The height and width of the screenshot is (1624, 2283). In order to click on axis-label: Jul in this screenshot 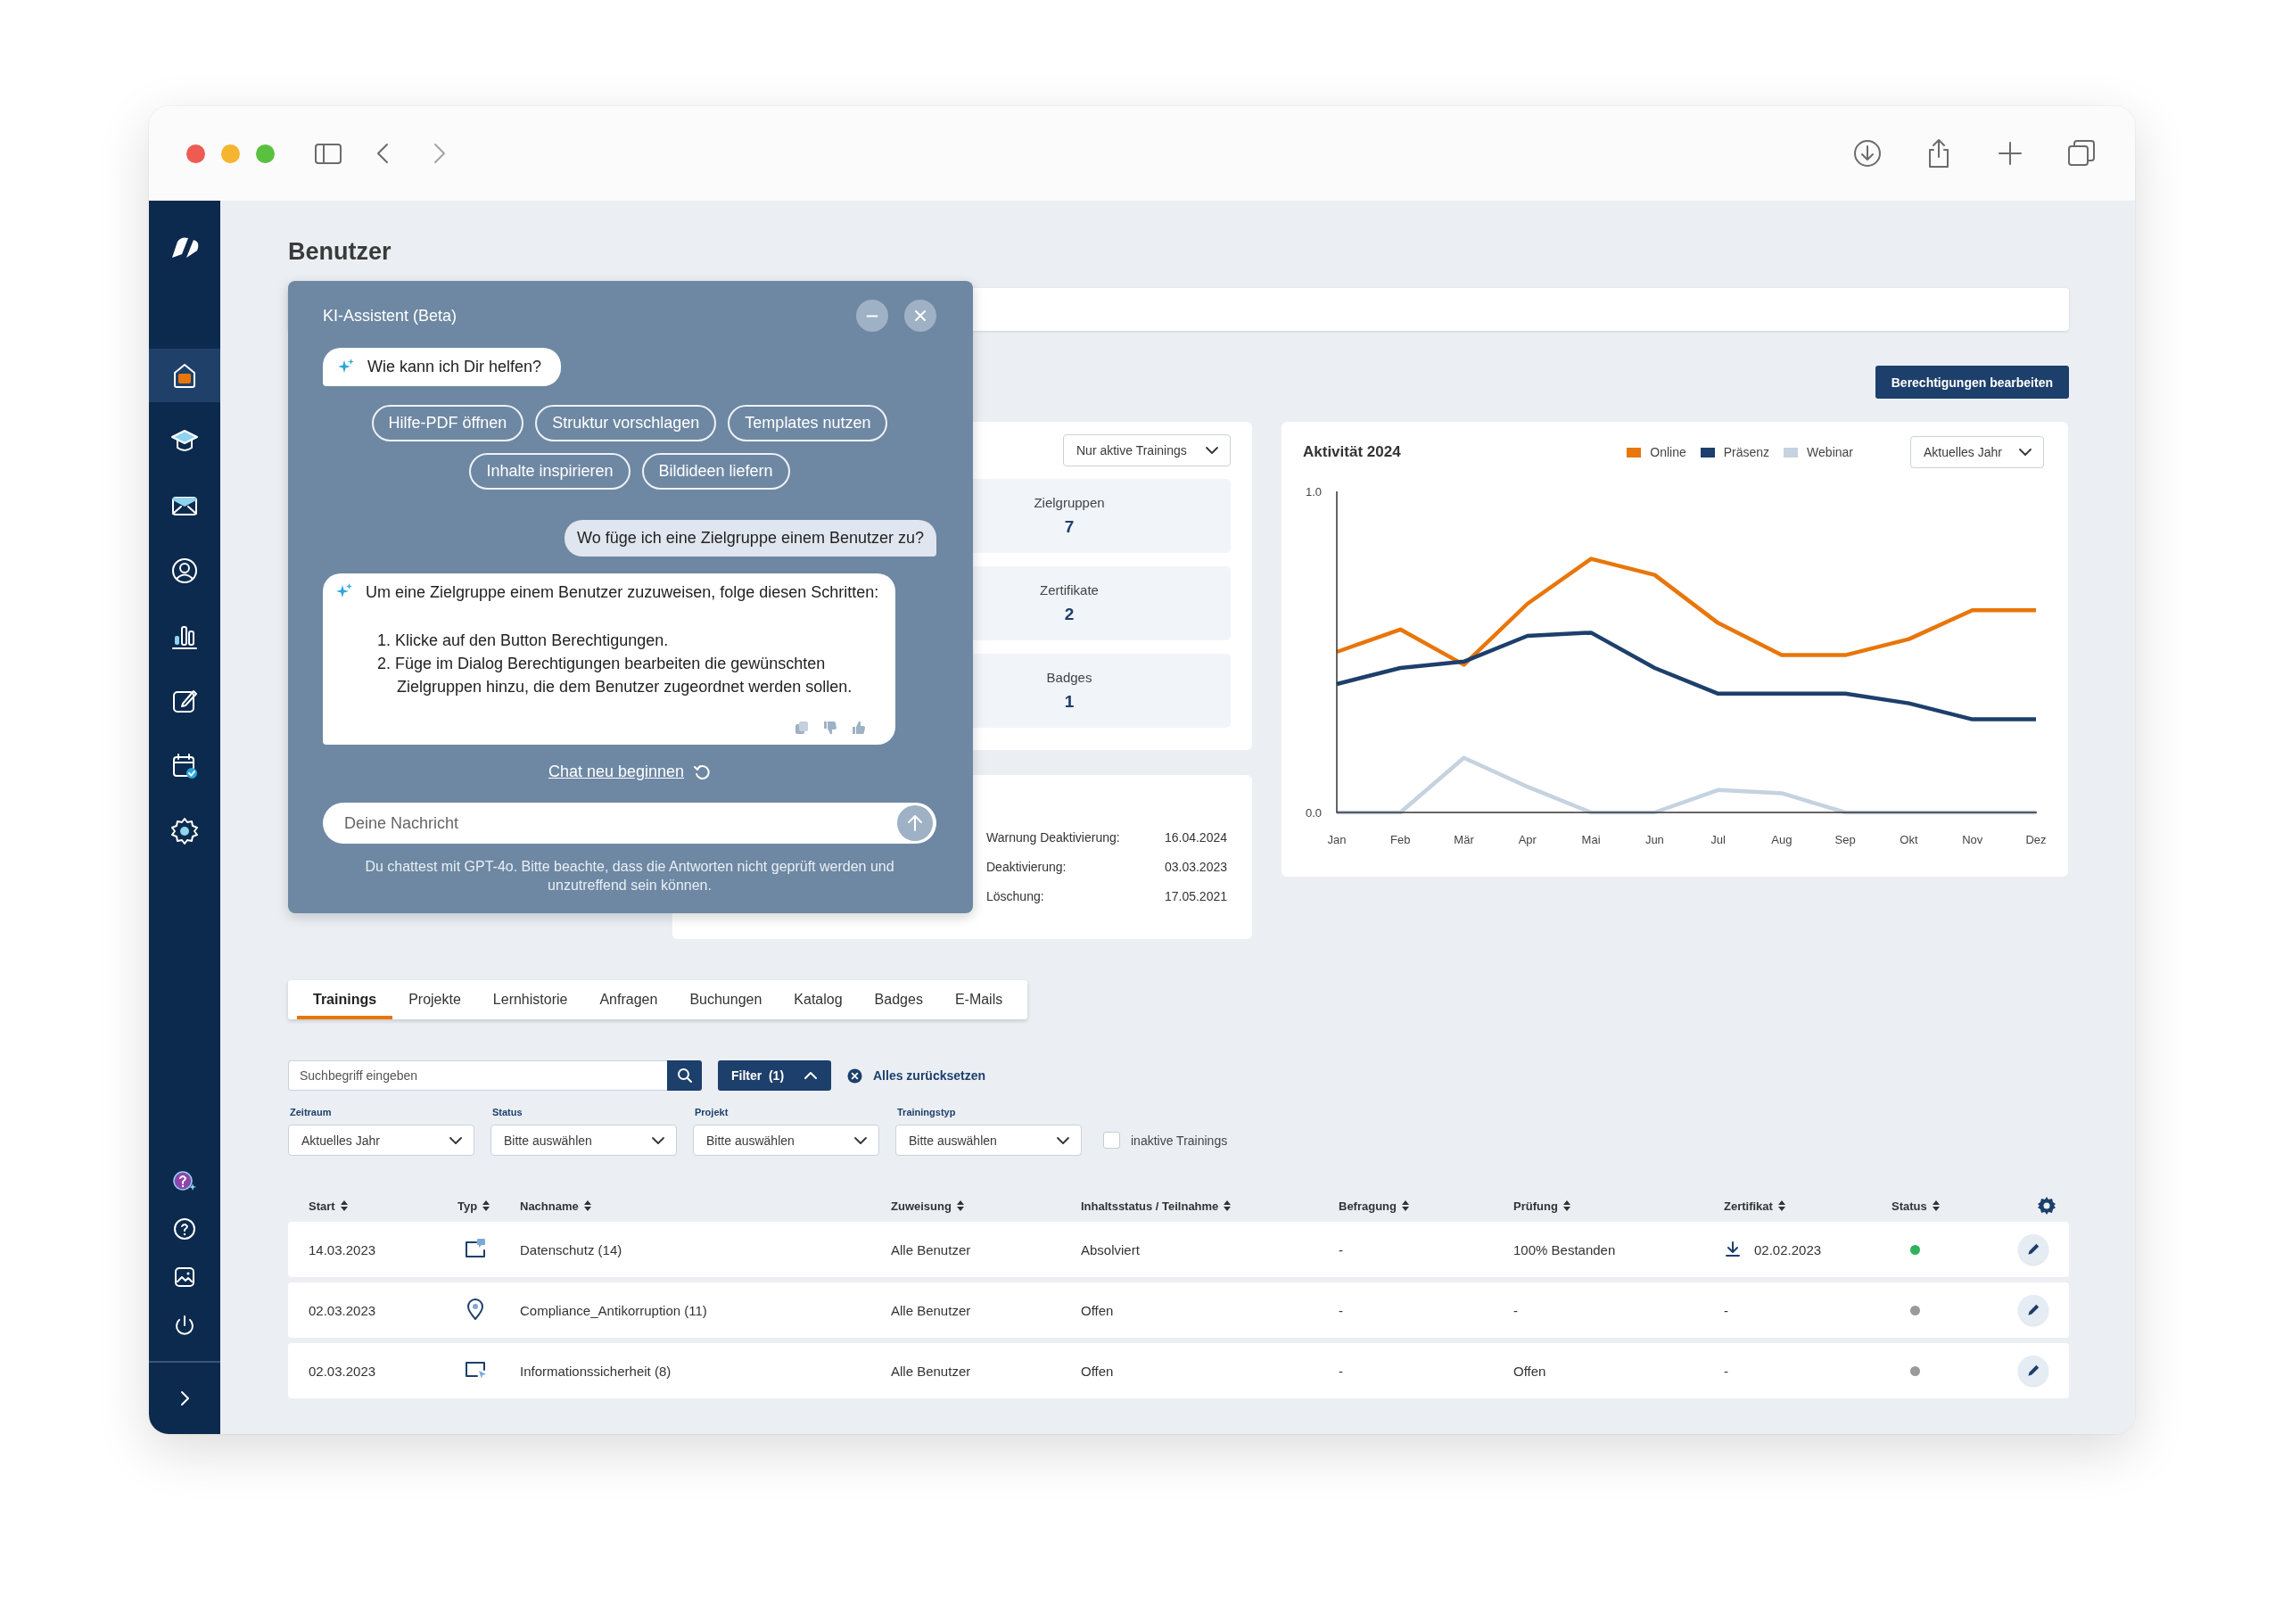, I will do `click(1718, 839)`.